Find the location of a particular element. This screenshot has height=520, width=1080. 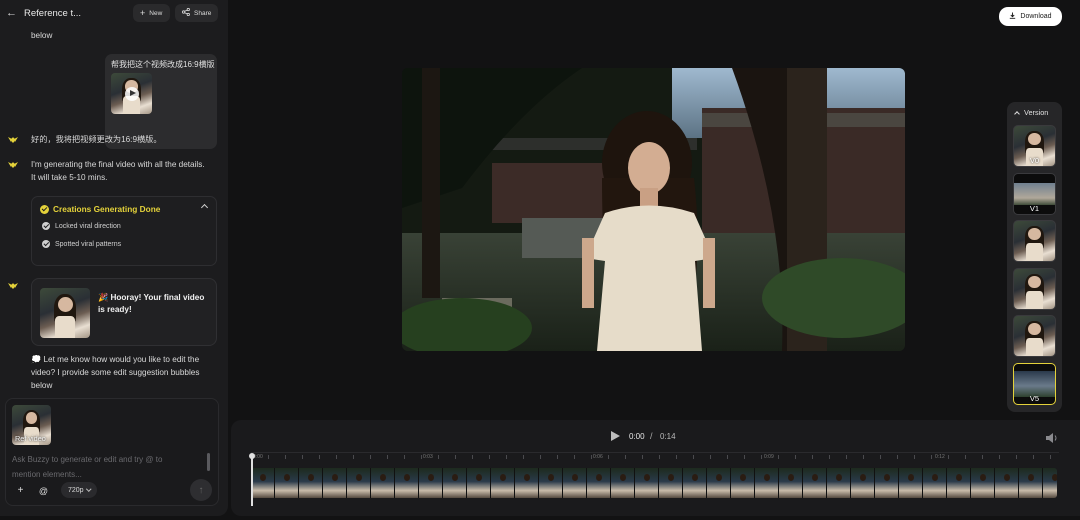

add-attachment-button: + is located at coordinates (20, 490).